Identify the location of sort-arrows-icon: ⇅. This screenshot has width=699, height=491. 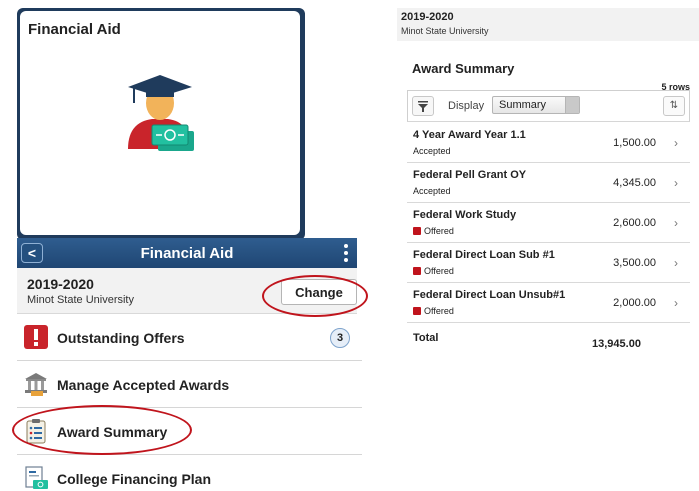
(674, 105).